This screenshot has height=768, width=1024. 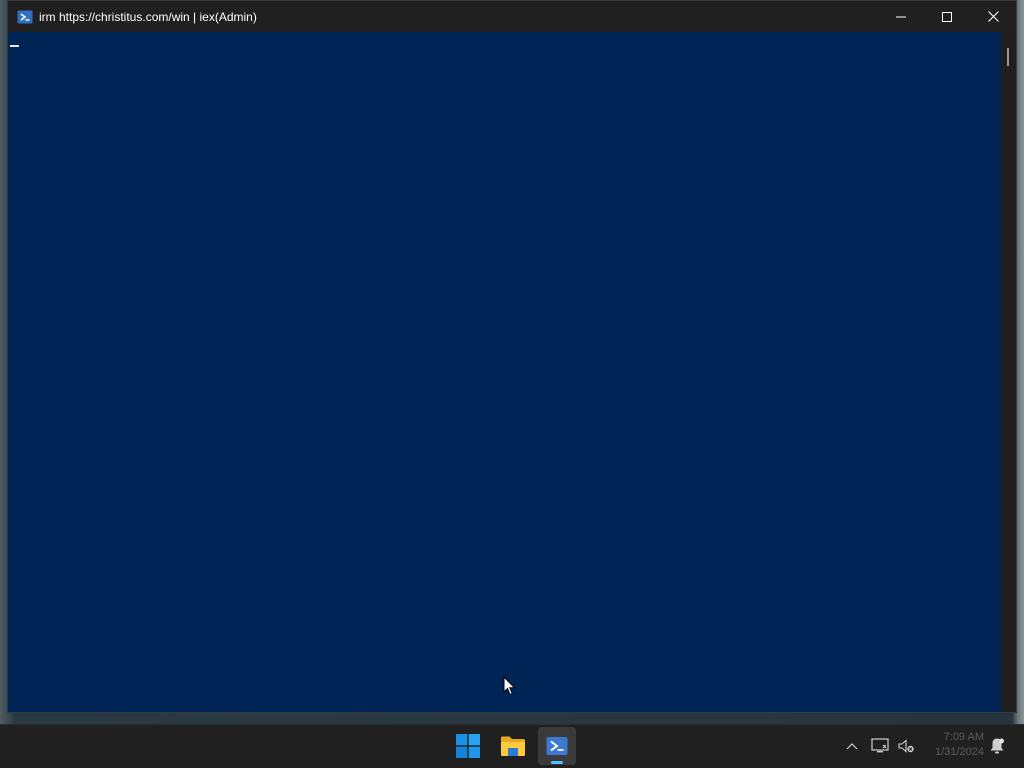 What do you see at coordinates (953, 745) in the screenshot?
I see `clock: 7:09 AM 1/31/2024` at bounding box center [953, 745].